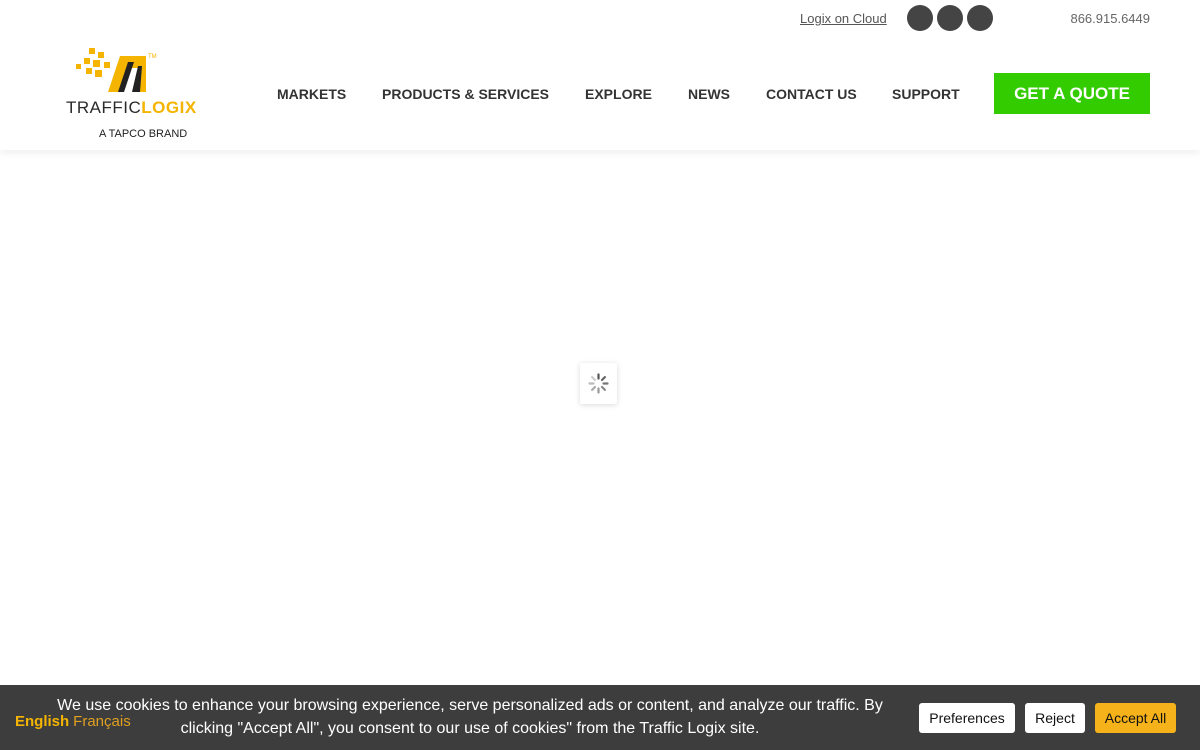 The image size is (1200, 750). I want to click on spinner-icon, so click(598, 383).